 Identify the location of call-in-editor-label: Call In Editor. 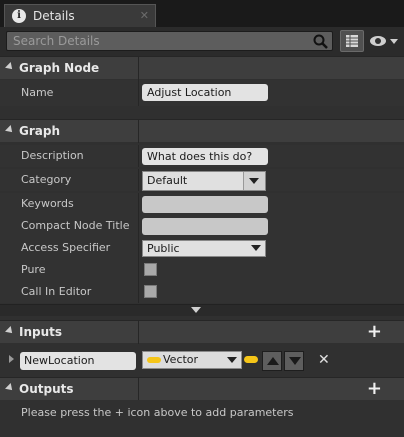
(56, 291).